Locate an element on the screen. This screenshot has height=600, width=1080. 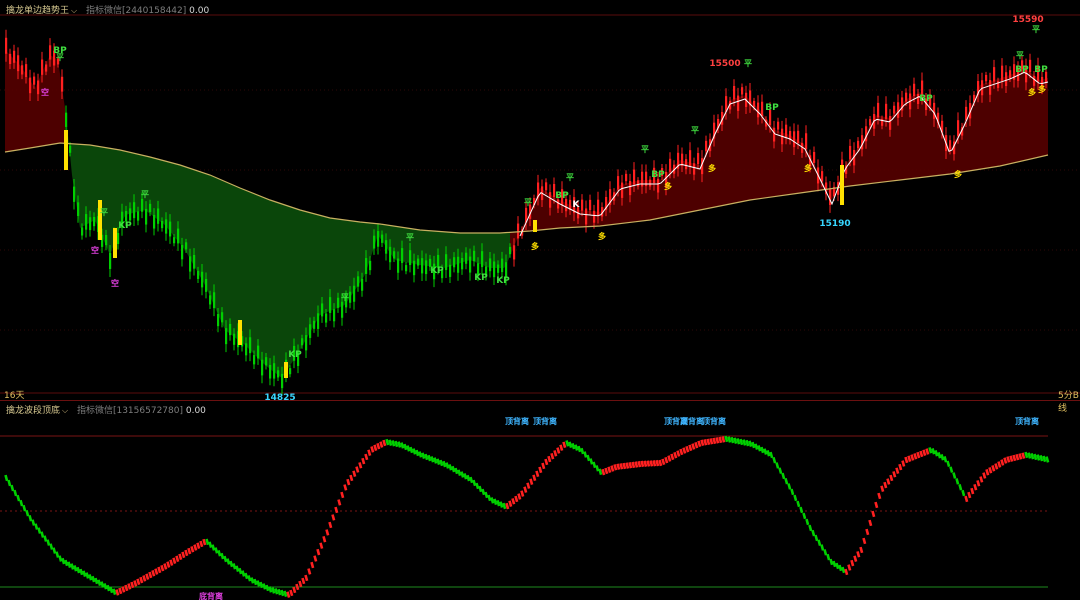
main-indicator-contact: 指标微信[2440158442] is located at coordinates (136, 11).